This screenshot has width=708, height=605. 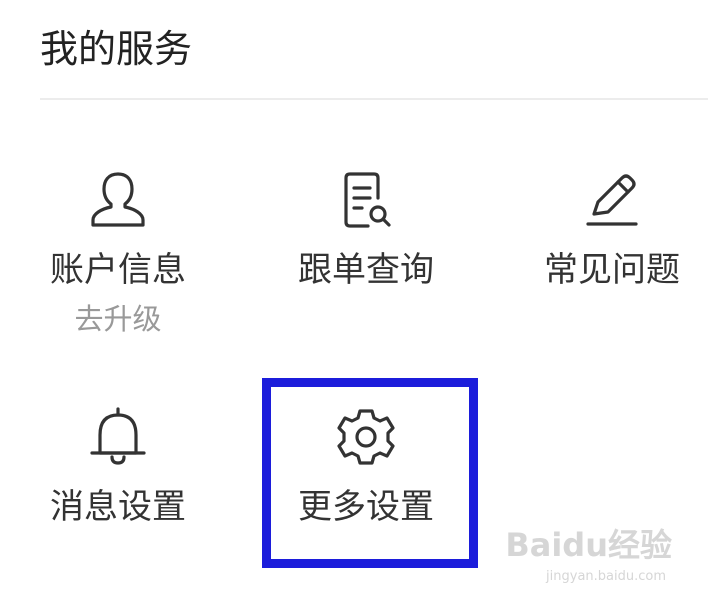 I want to click on divider, so click(x=374, y=99).